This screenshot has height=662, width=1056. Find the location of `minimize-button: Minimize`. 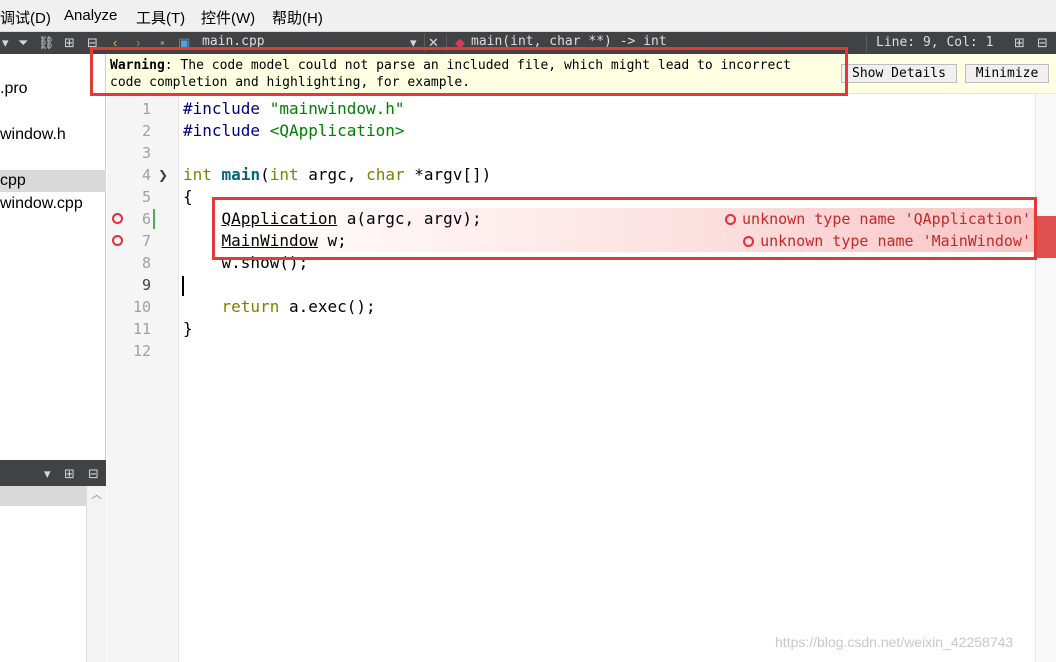

minimize-button: Minimize is located at coordinates (1007, 73).